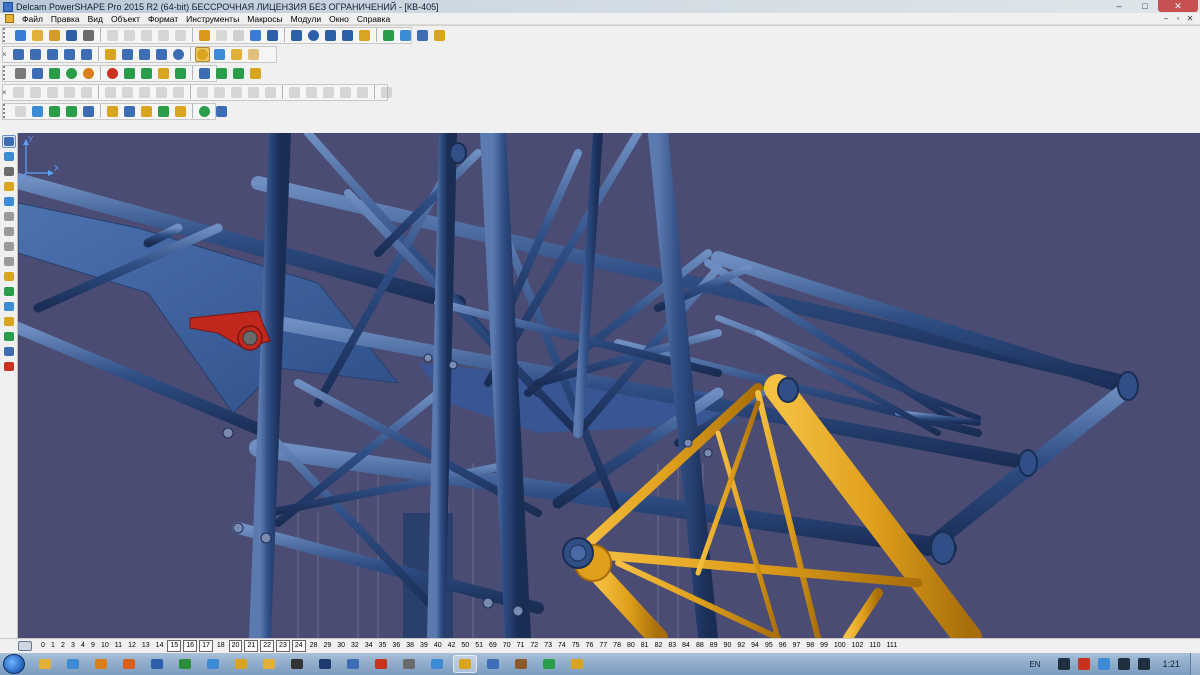 This screenshot has width=1200, height=675. What do you see at coordinates (9, 321) in the screenshot?
I see `offset-button` at bounding box center [9, 321].